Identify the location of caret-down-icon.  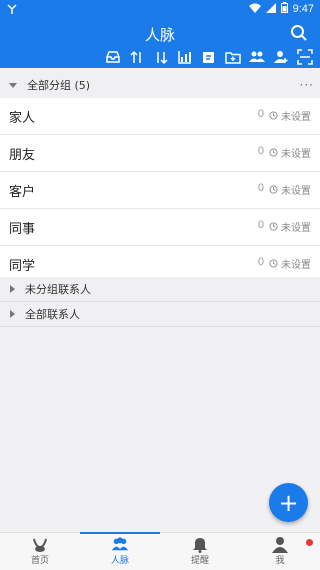
(13, 85).